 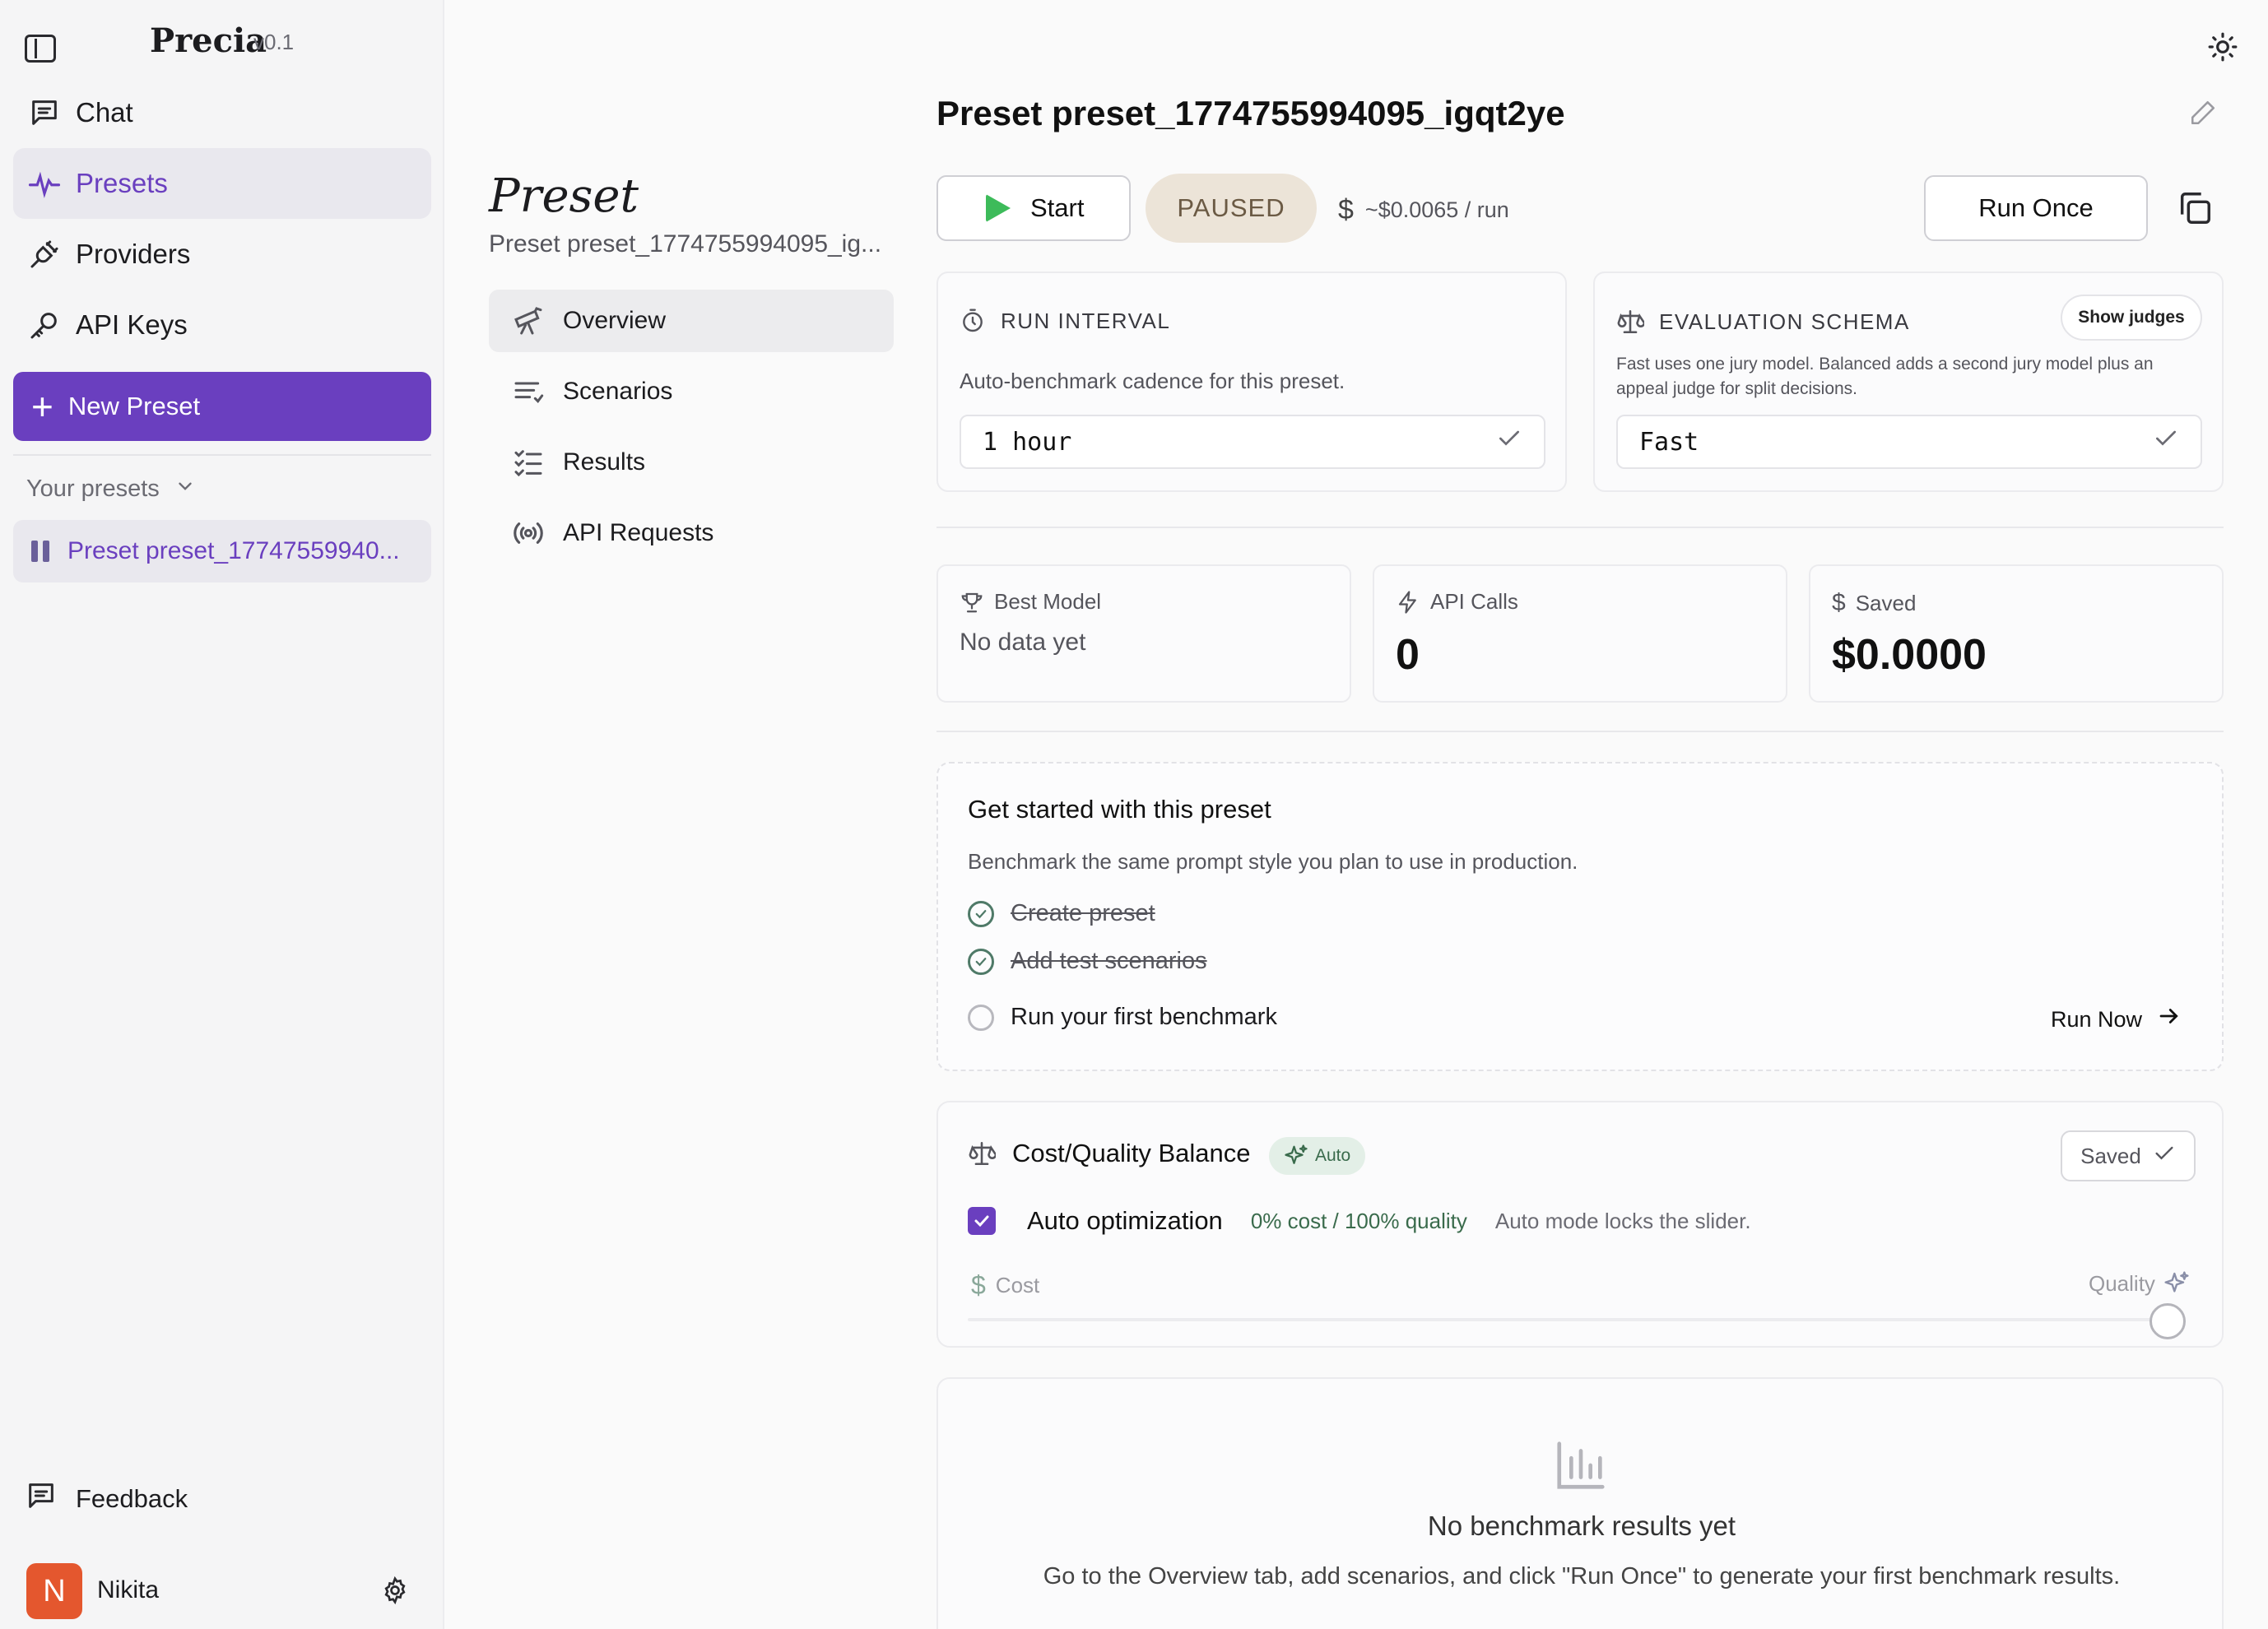 What do you see at coordinates (2132, 318) in the screenshot?
I see `show-judges-button: Show judges` at bounding box center [2132, 318].